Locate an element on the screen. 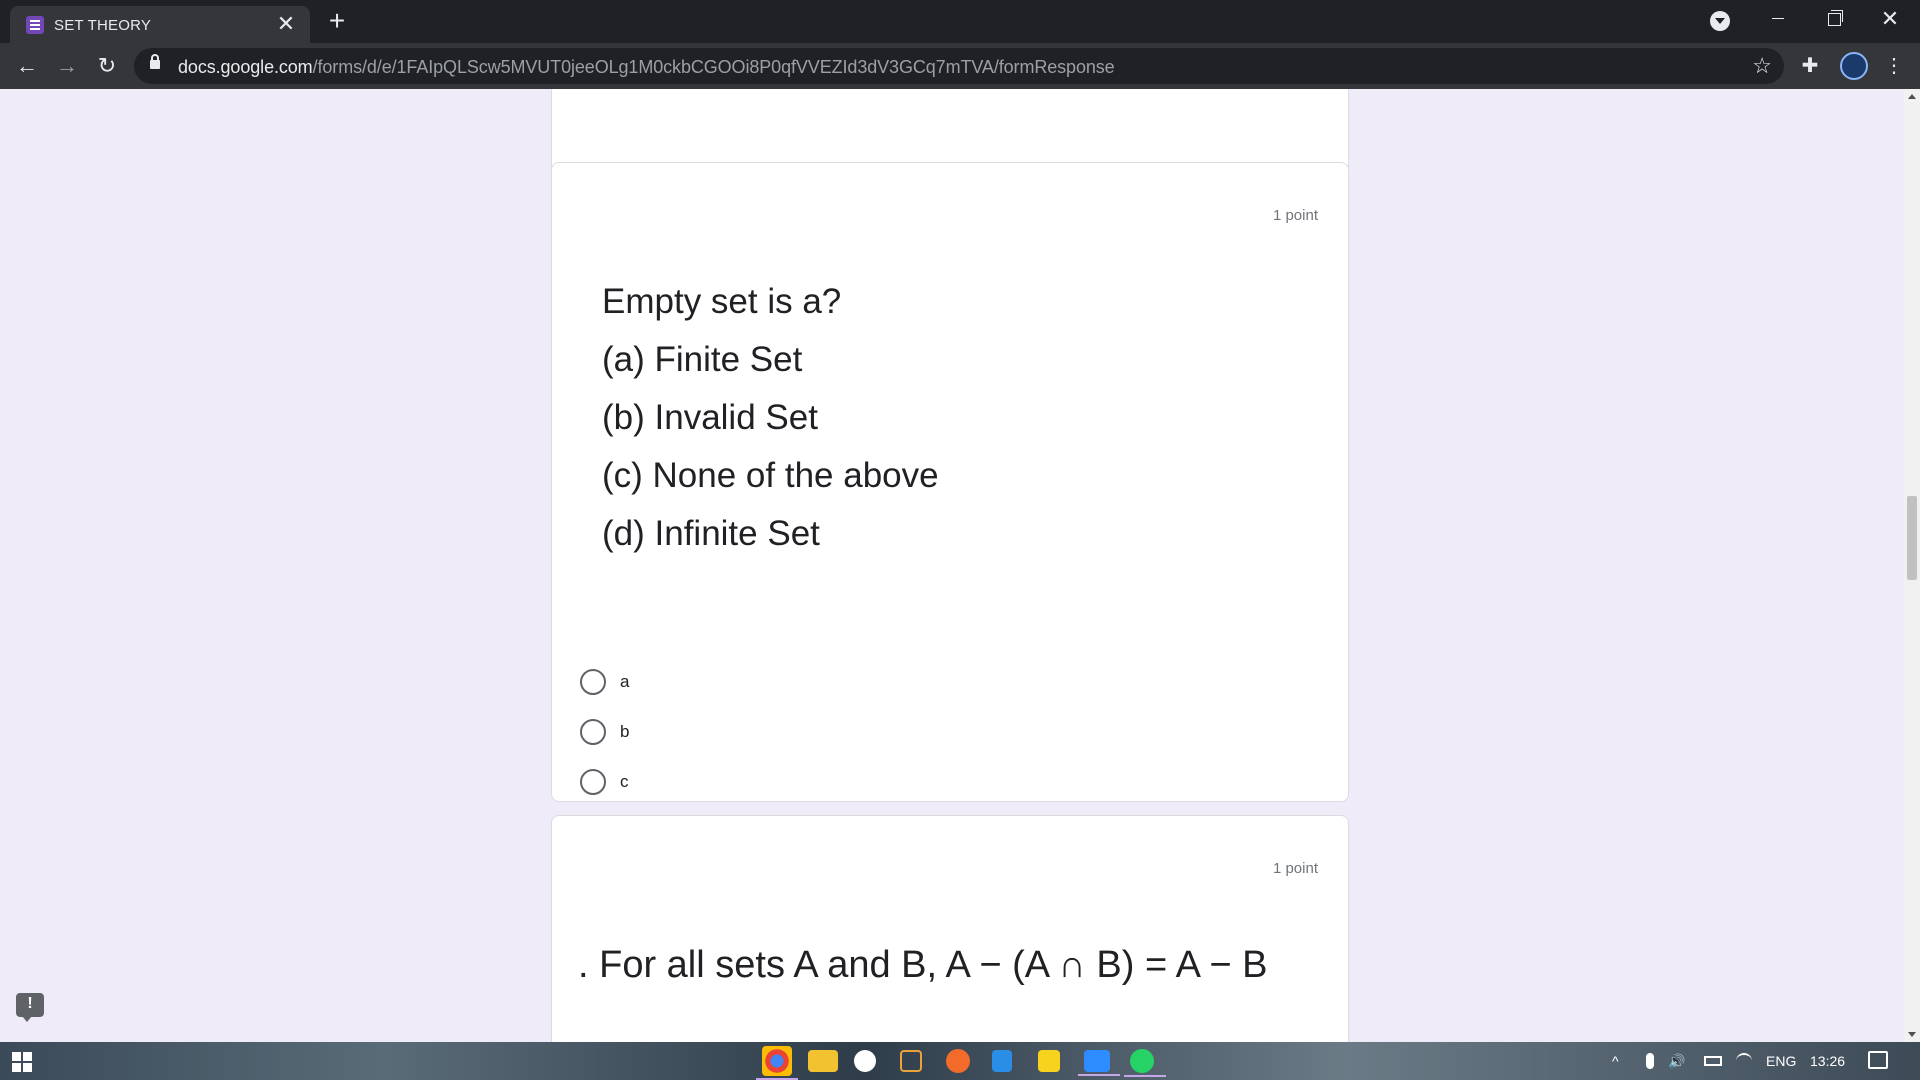 The image size is (1920, 1080). file-explorer-taskbar-icon is located at coordinates (823, 1061).